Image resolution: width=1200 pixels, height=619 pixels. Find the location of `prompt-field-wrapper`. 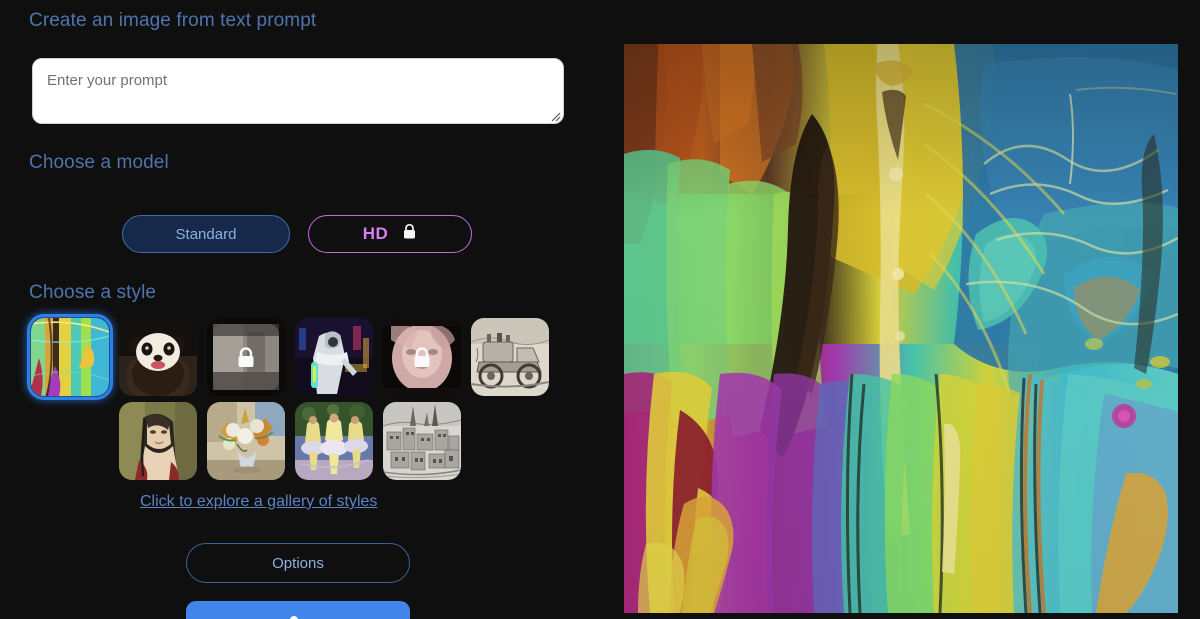

prompt-field-wrapper is located at coordinates (298, 91).